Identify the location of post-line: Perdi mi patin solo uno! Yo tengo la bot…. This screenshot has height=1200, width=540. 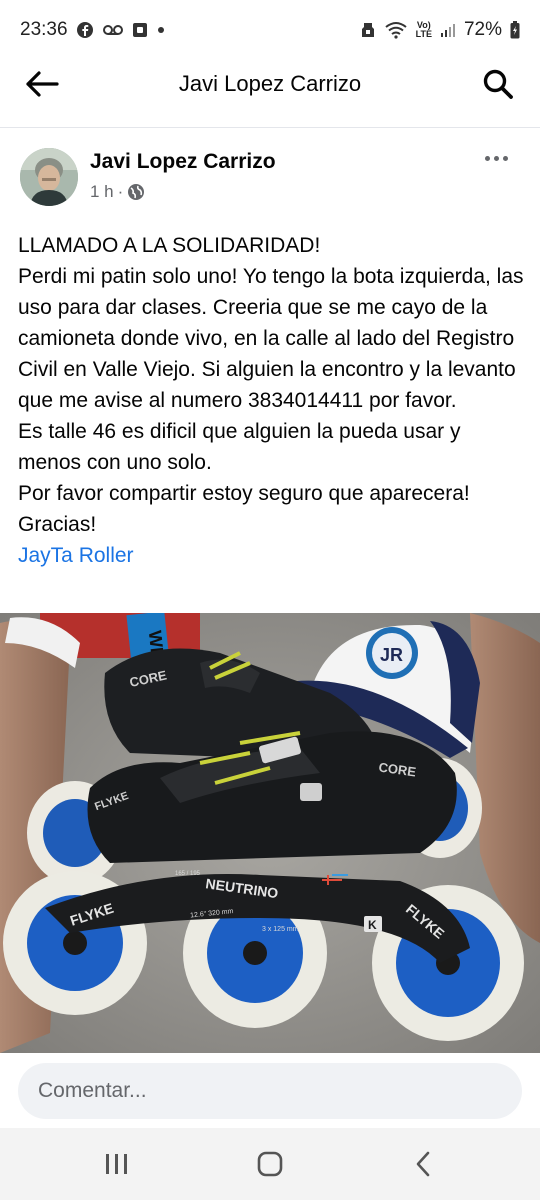
(271, 338).